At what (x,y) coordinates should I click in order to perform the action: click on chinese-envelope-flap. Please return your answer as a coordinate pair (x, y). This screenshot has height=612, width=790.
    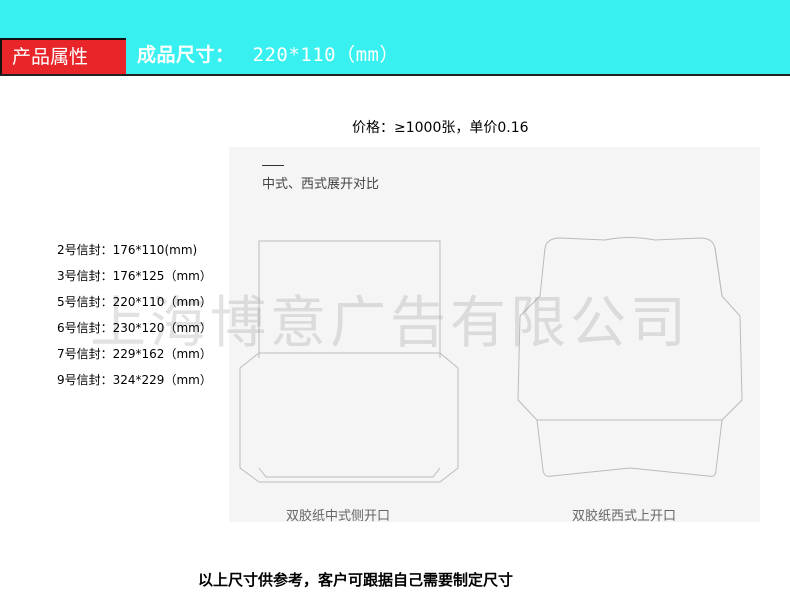
    Looking at the image, I should click on (349, 472).